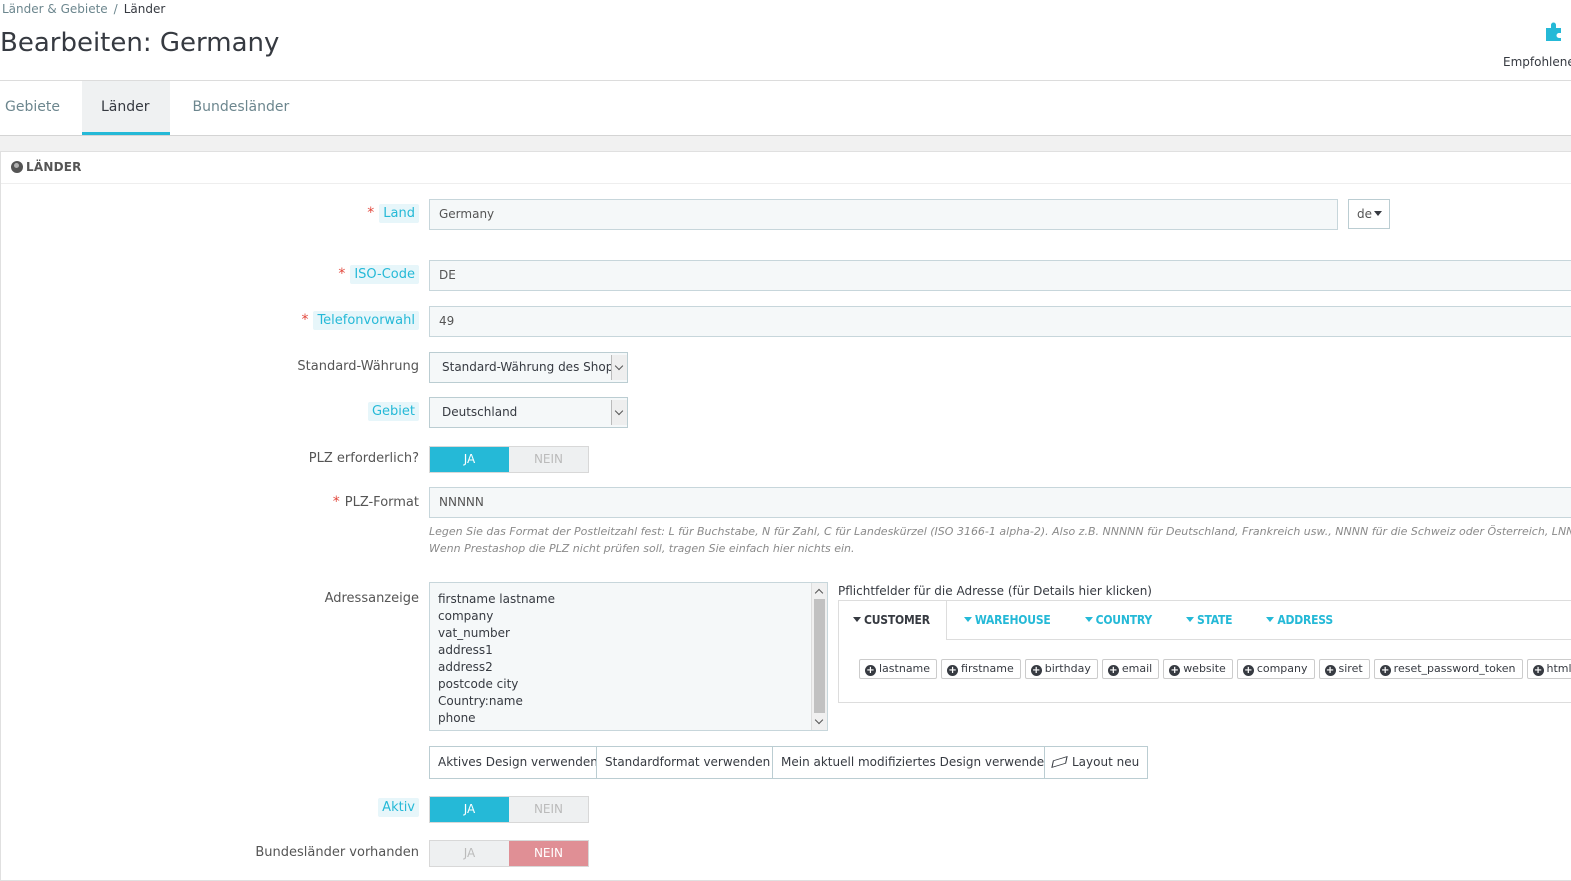 Image resolution: width=1571 pixels, height=881 pixels. I want to click on required-fields-tabs: CUSTOMER WAREHOUSE COUNTRY STATE ADDRESS, so click(1205, 620).